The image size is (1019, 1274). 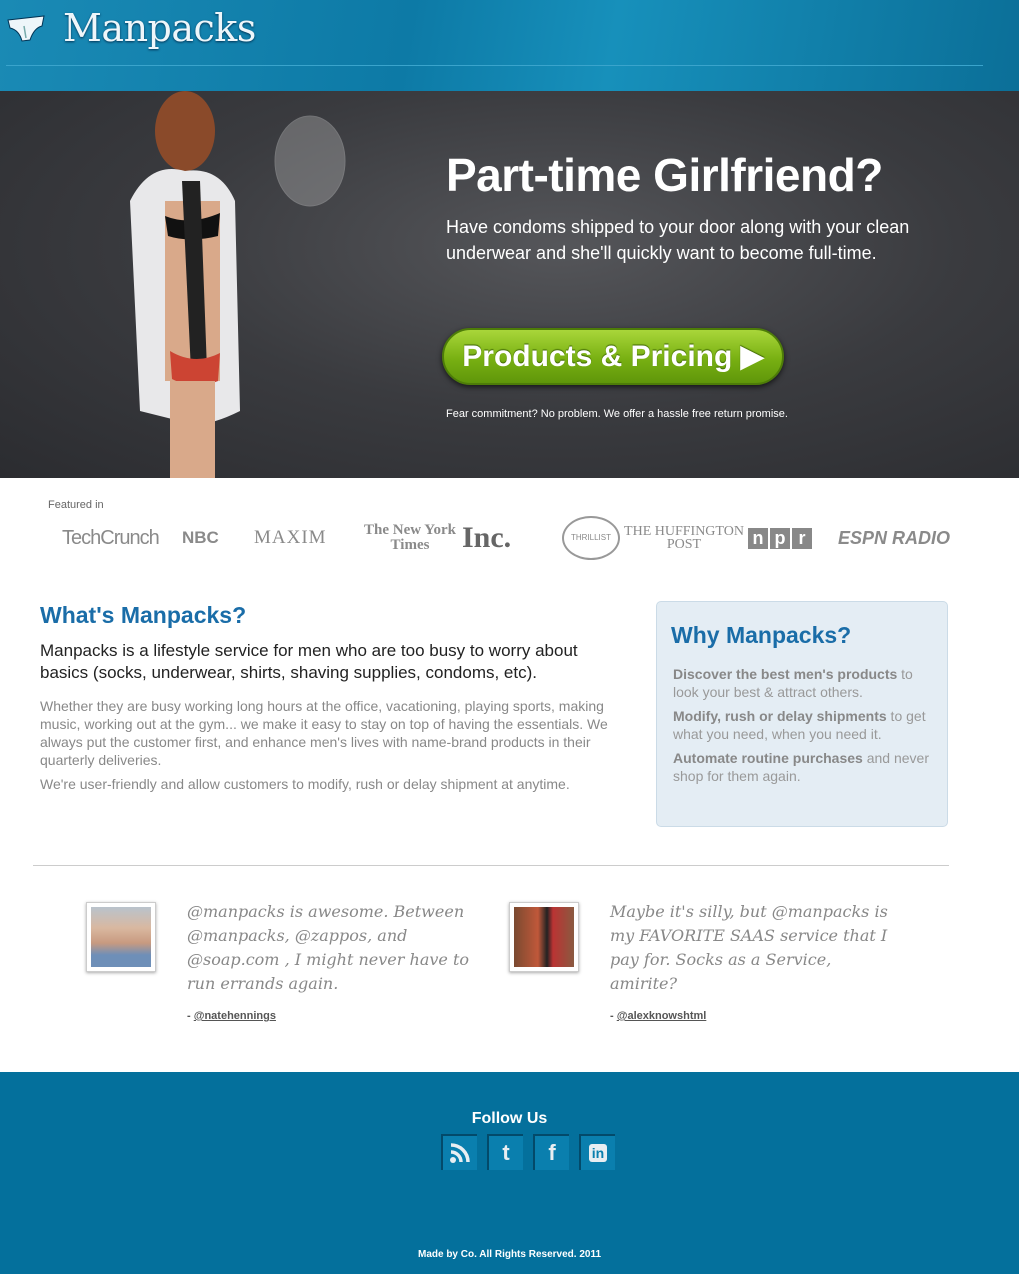 What do you see at coordinates (491, 865) in the screenshot?
I see `section-divider` at bounding box center [491, 865].